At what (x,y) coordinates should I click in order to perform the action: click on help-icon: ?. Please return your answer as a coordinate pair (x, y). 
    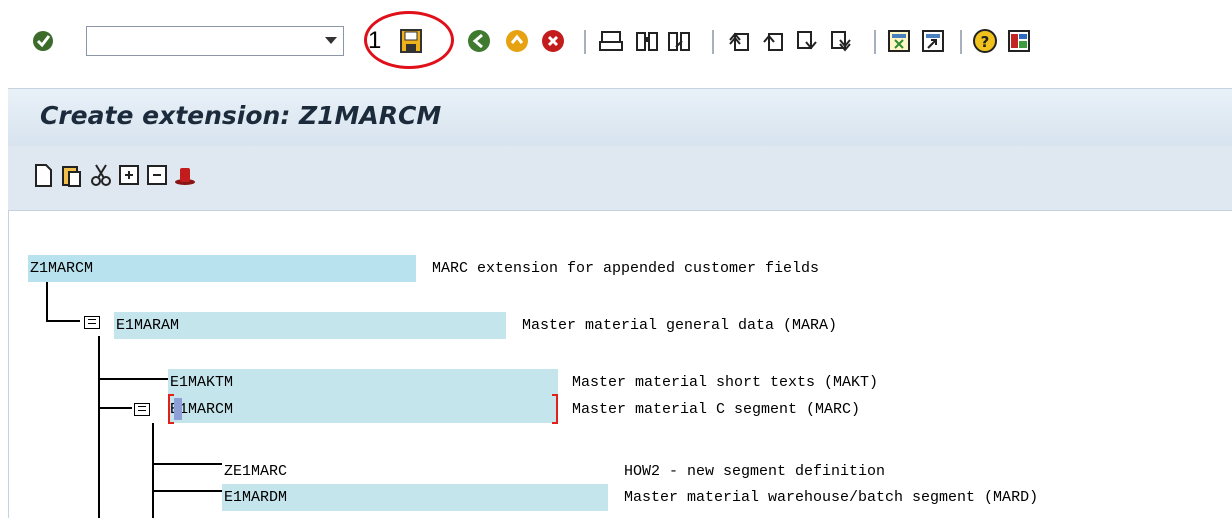
    Looking at the image, I should click on (985, 41).